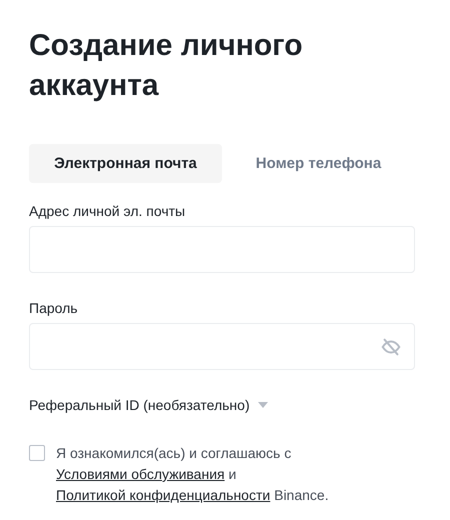 The image size is (450, 520). Describe the element at coordinates (107, 211) in the screenshot. I see `field-label: Адрес личной эл. почты` at that location.